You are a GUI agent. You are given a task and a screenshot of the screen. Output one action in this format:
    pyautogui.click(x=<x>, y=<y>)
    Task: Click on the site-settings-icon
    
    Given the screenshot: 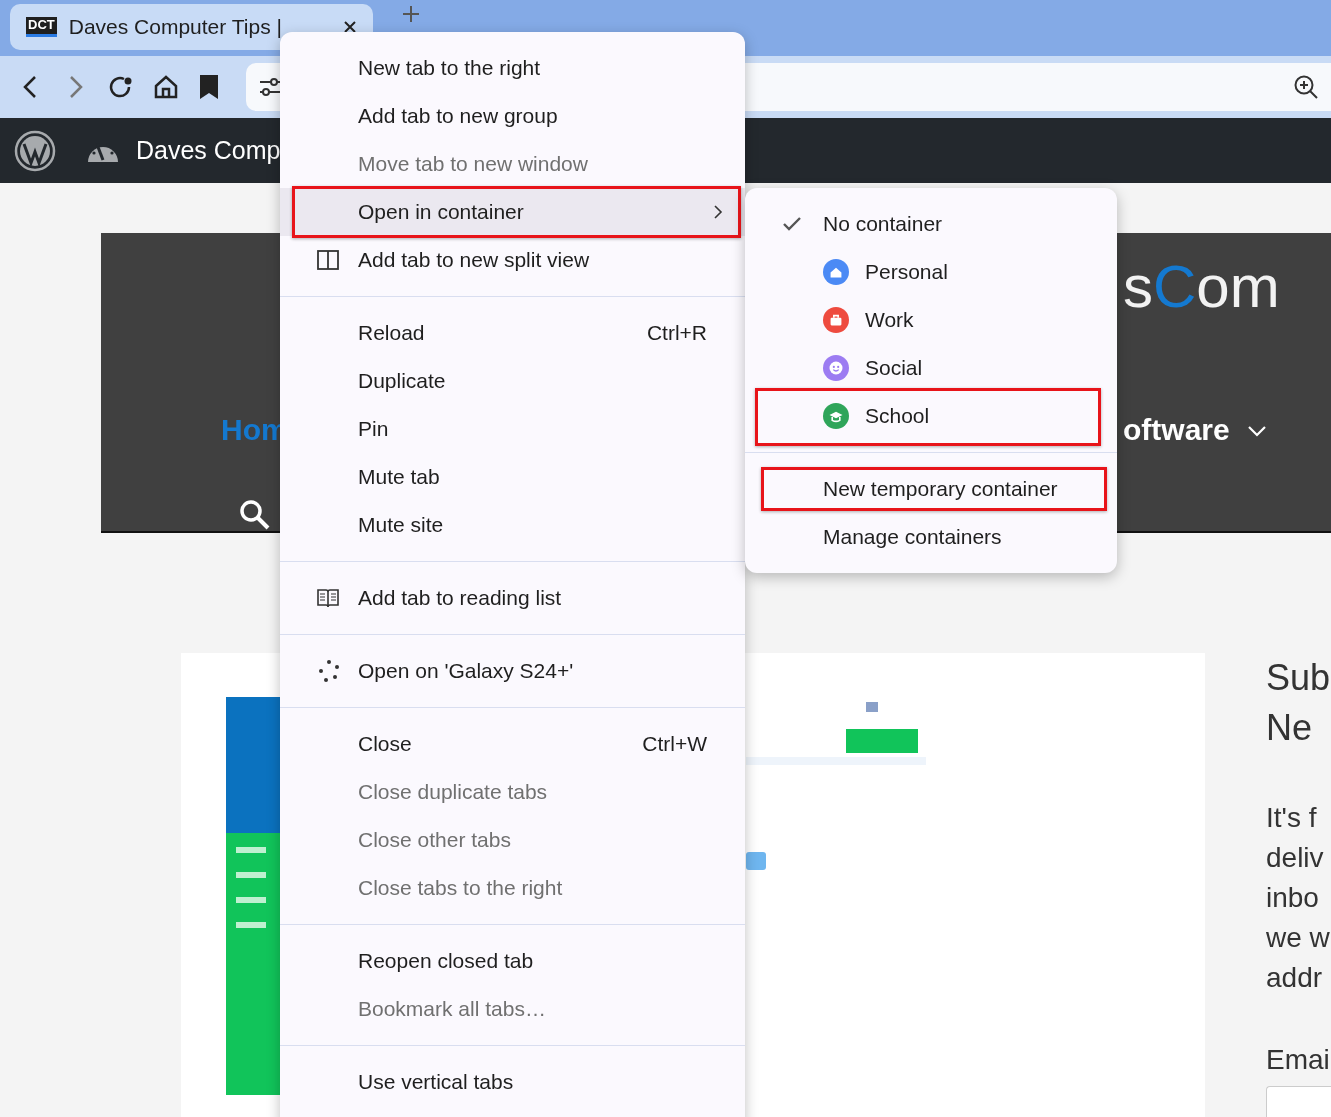 What is the action you would take?
    pyautogui.click(x=270, y=87)
    